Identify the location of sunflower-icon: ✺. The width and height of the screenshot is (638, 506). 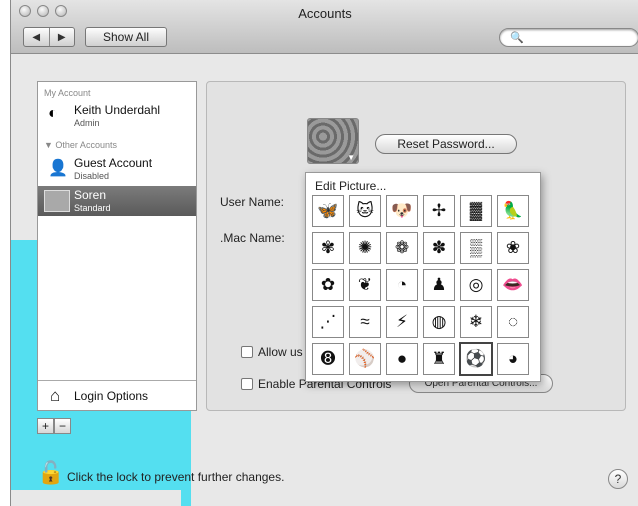
(365, 248).